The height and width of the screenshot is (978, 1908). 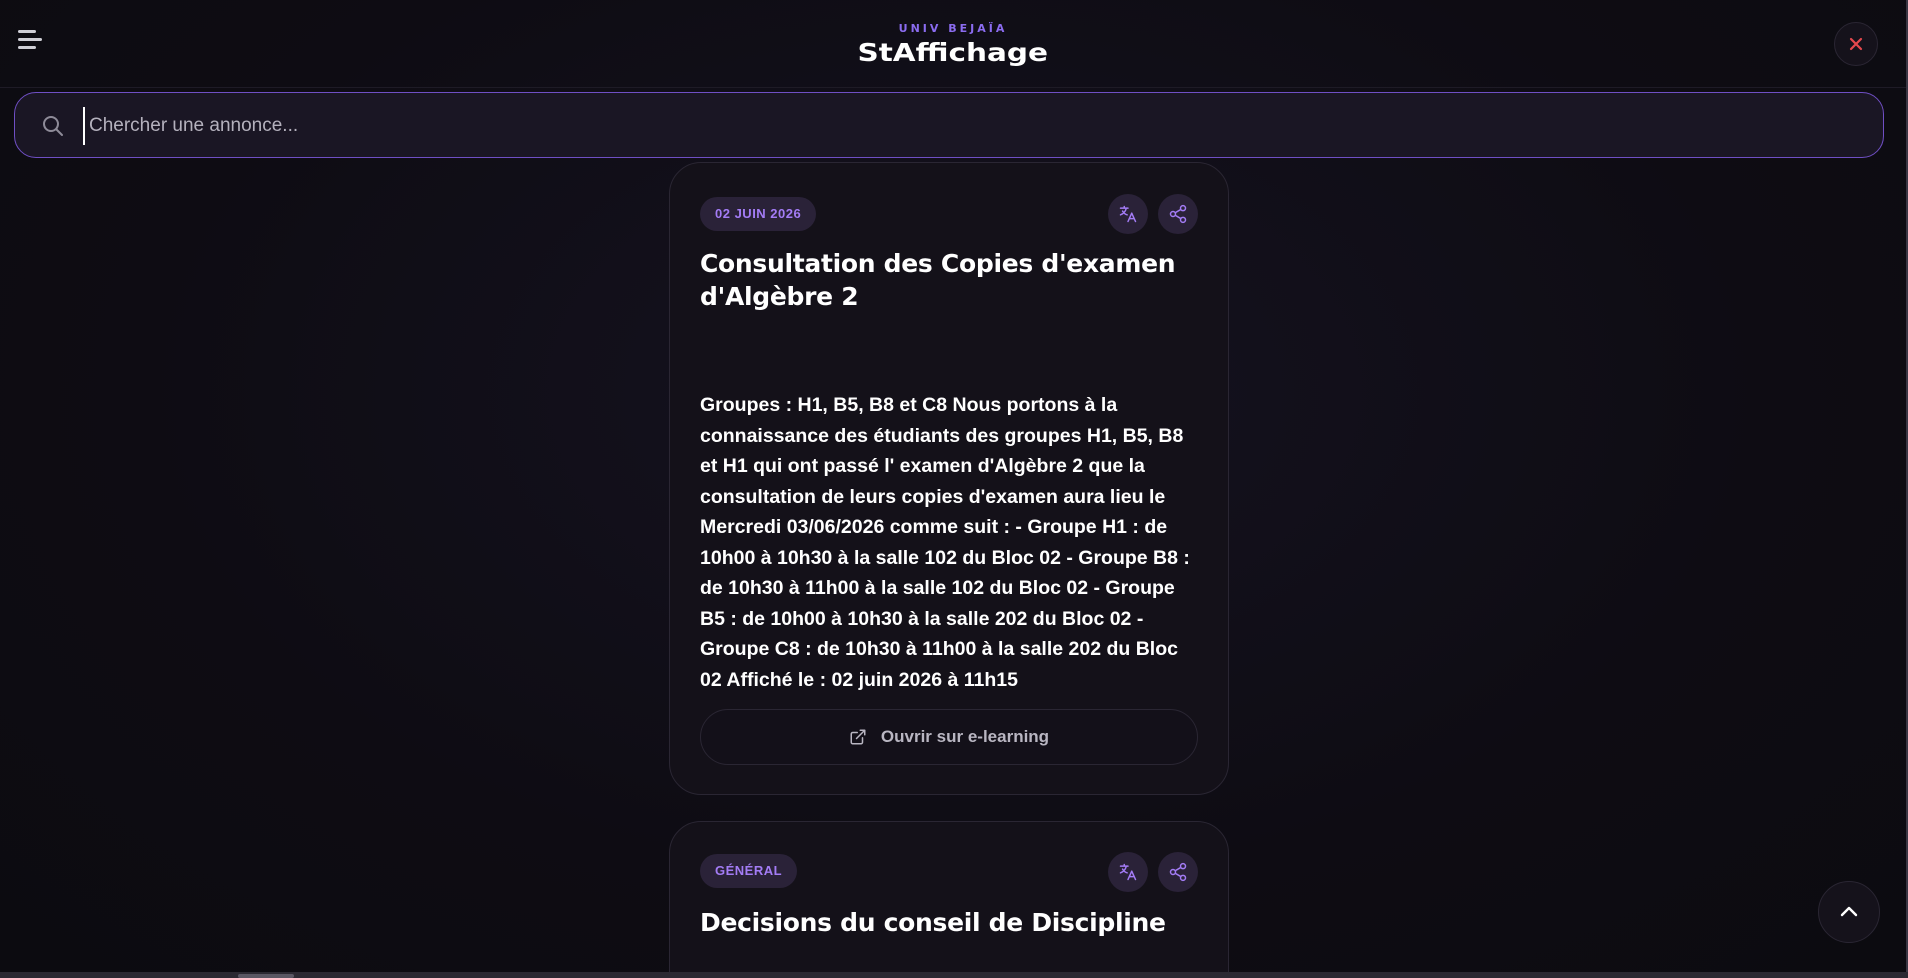 What do you see at coordinates (53, 126) in the screenshot?
I see `search-icon` at bounding box center [53, 126].